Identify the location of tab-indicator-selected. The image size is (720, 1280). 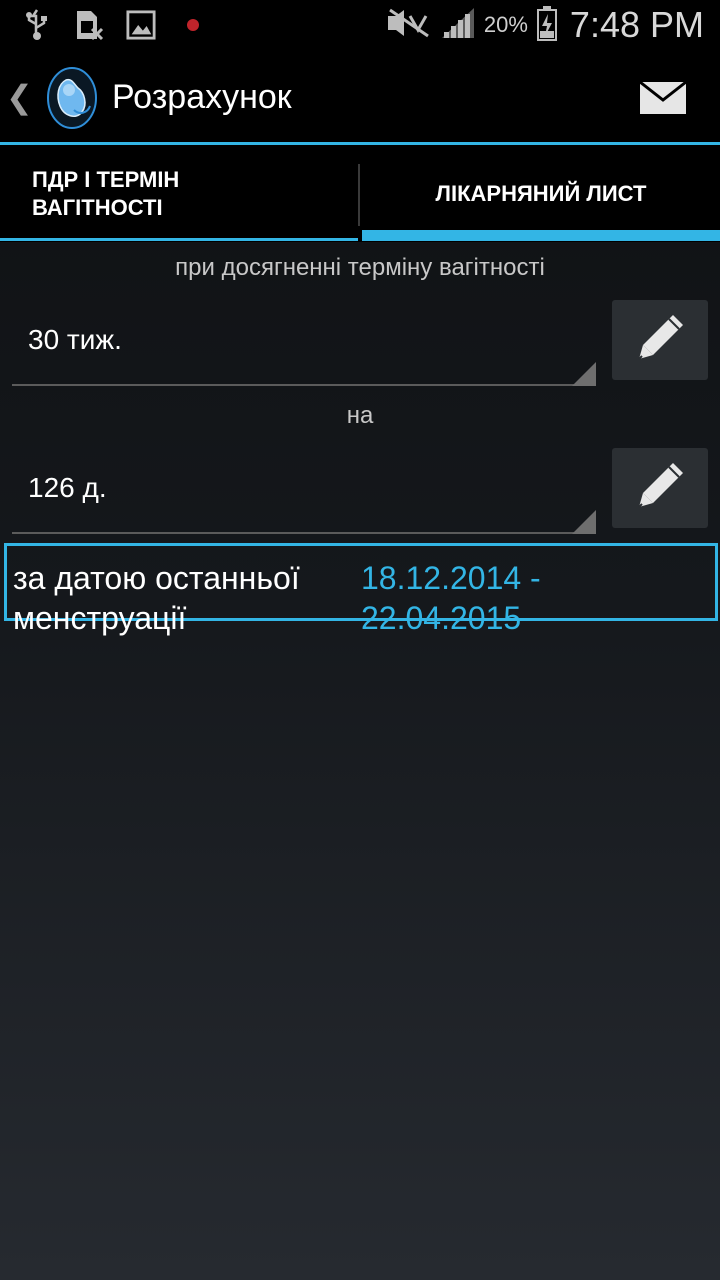
(541, 235).